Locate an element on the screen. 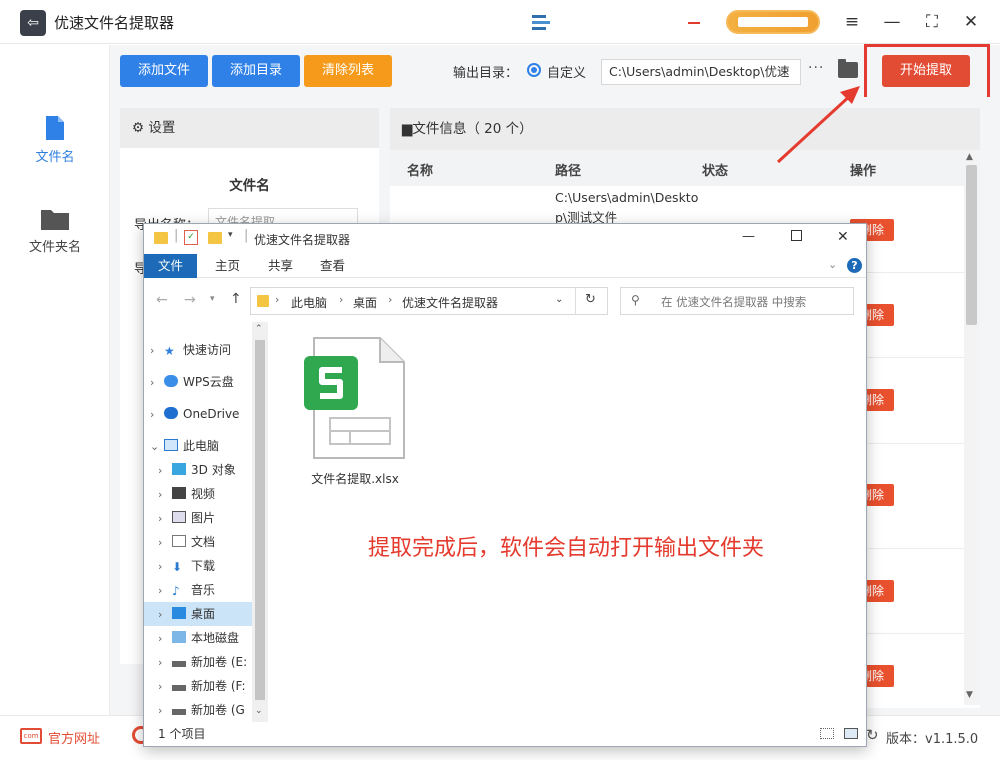  tab-share: 共享 is located at coordinates (280, 266).